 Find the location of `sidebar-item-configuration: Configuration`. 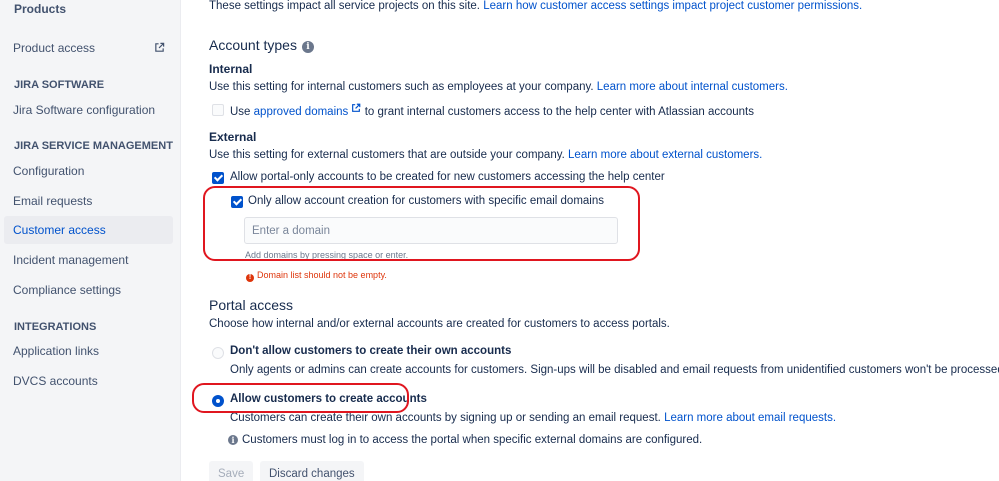

sidebar-item-configuration: Configuration is located at coordinates (88, 171).